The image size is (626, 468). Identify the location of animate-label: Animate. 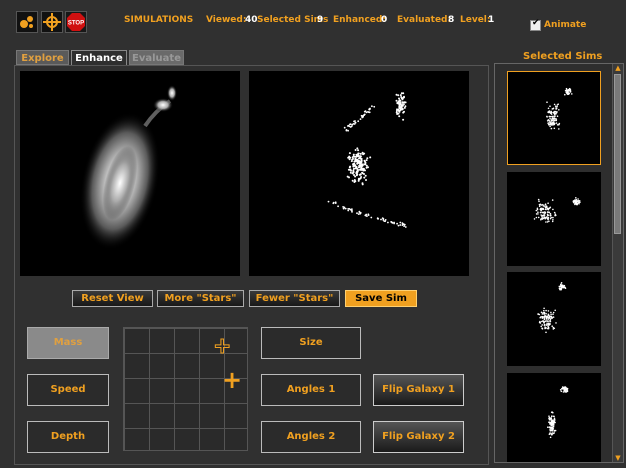
(565, 25).